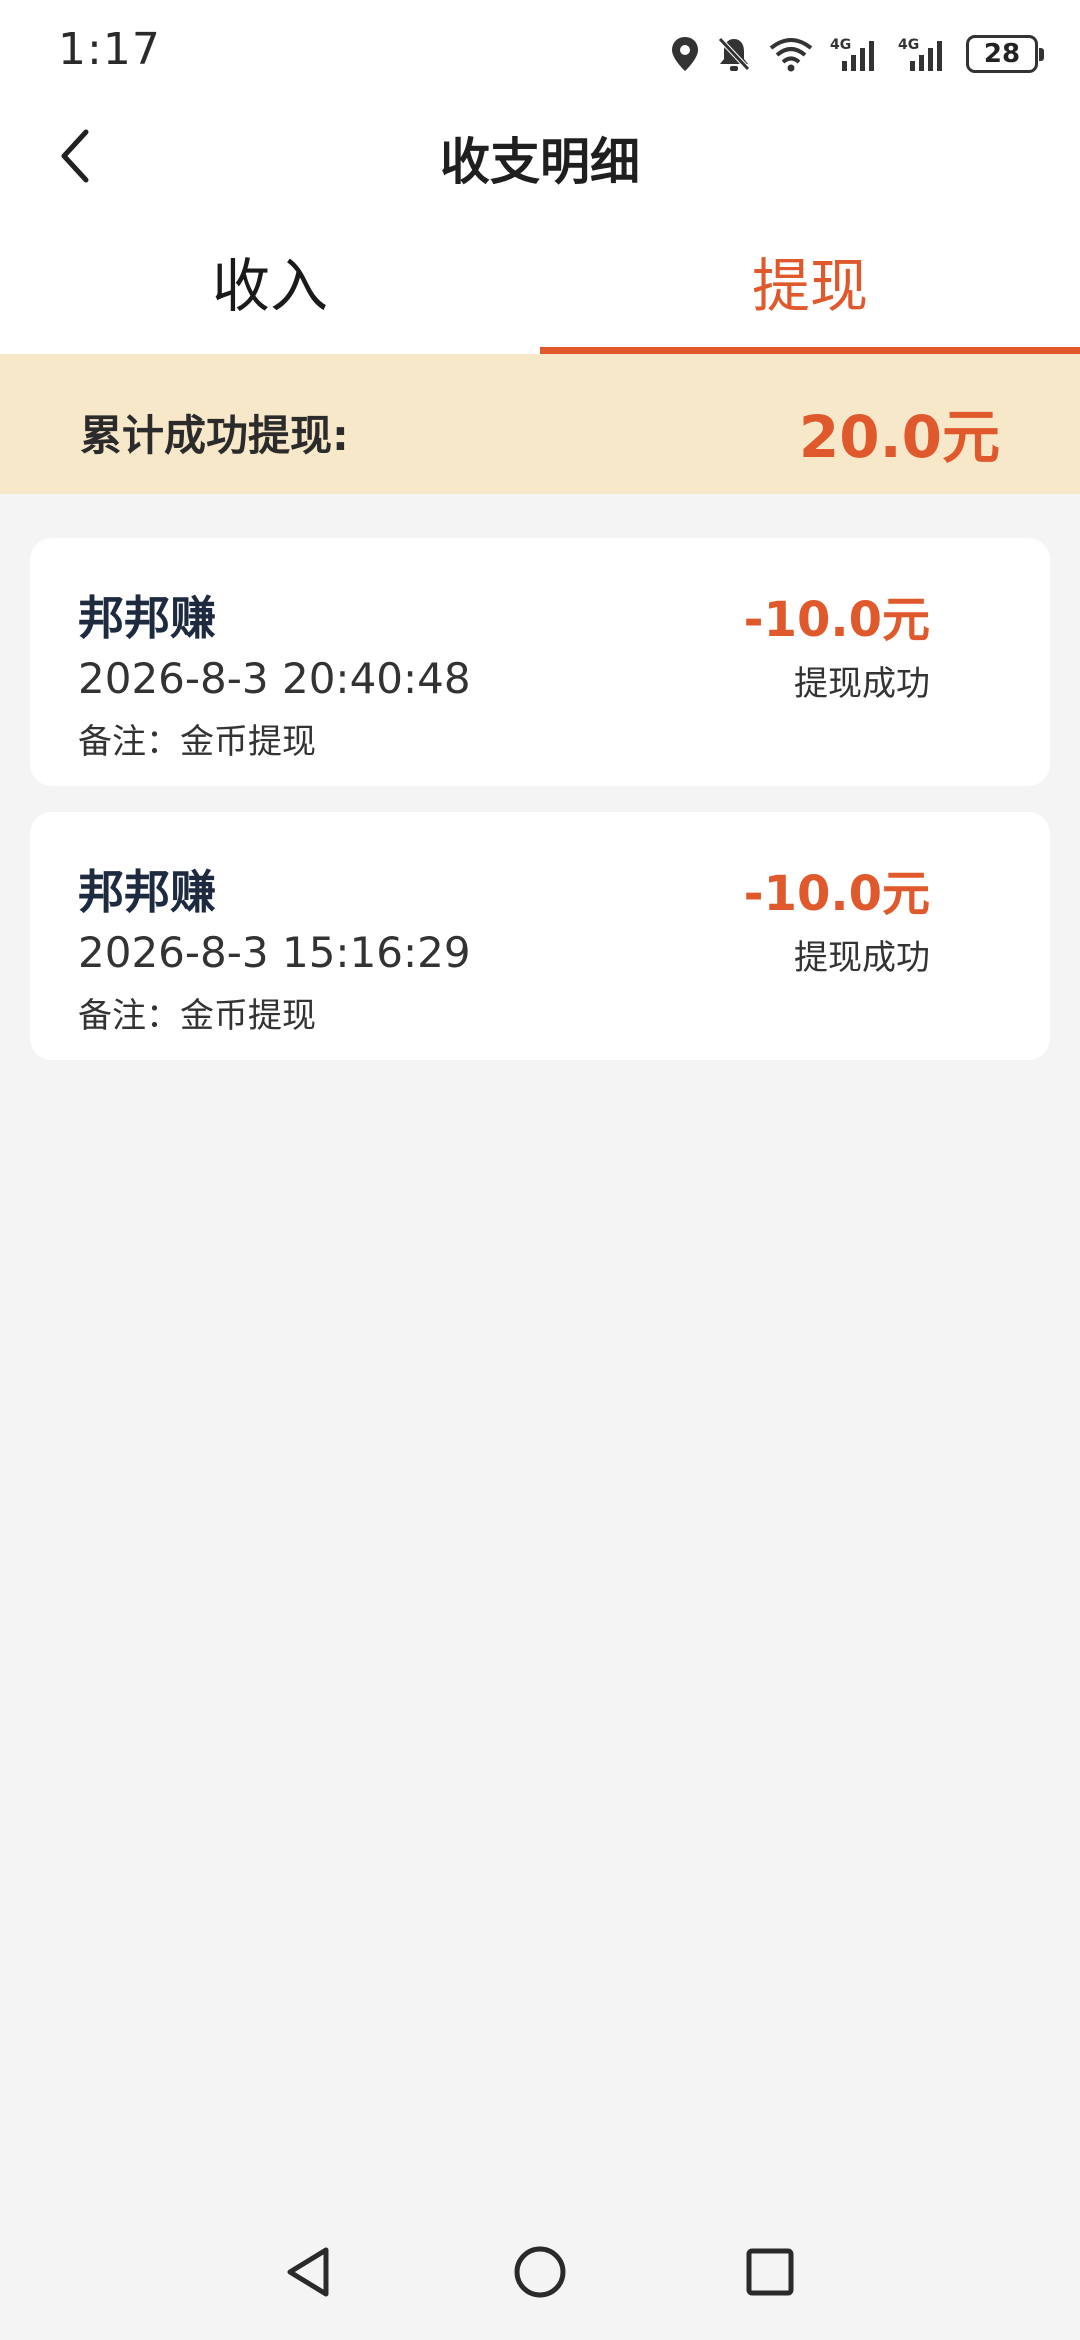 Image resolution: width=1080 pixels, height=2340 pixels. Describe the element at coordinates (734, 54) in the screenshot. I see `bell-muted-icon` at that location.